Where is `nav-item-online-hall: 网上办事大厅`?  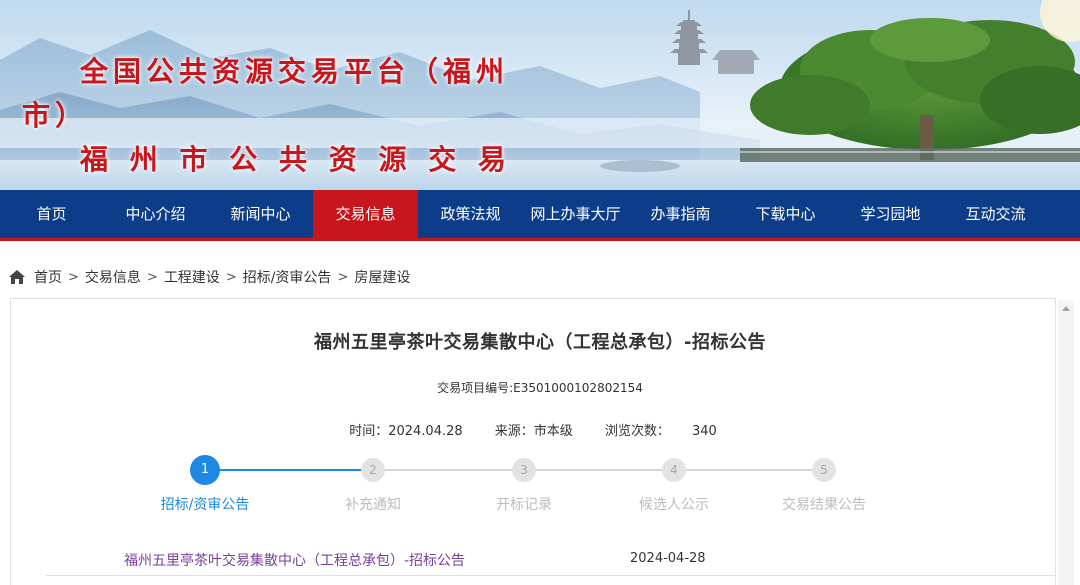
nav-item-online-hall: 网上办事大厅 is located at coordinates (575, 214).